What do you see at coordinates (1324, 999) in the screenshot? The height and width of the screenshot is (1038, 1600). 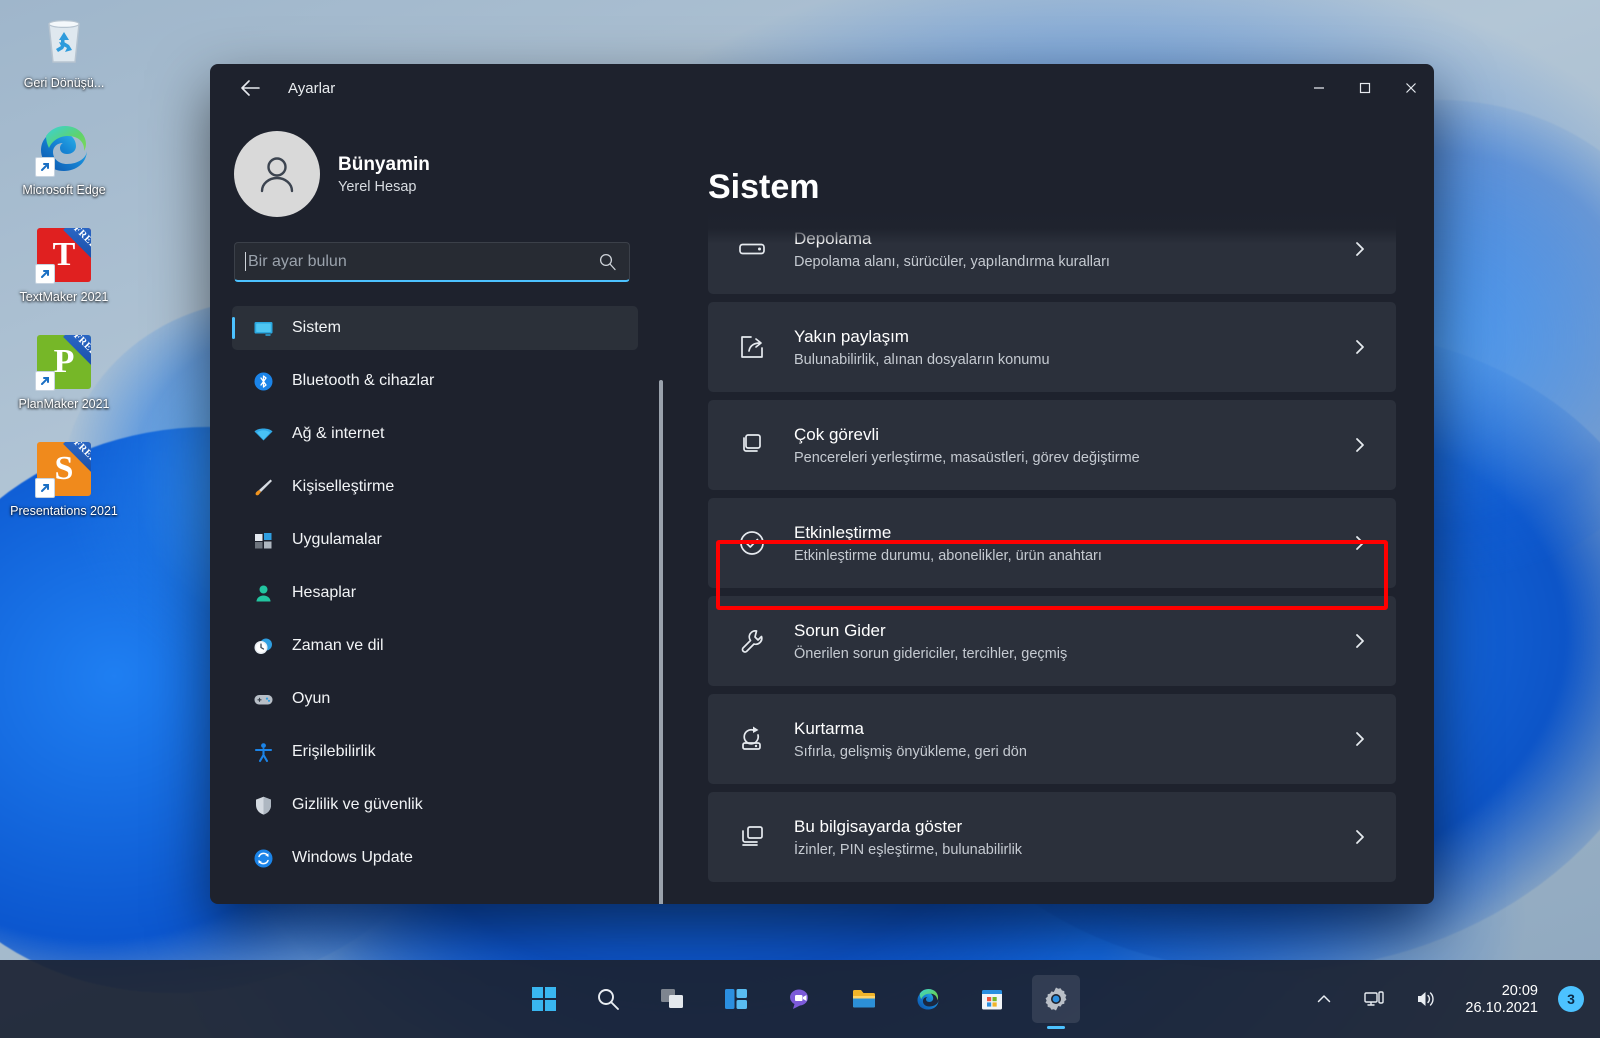 I see `chevron-up-icon` at bounding box center [1324, 999].